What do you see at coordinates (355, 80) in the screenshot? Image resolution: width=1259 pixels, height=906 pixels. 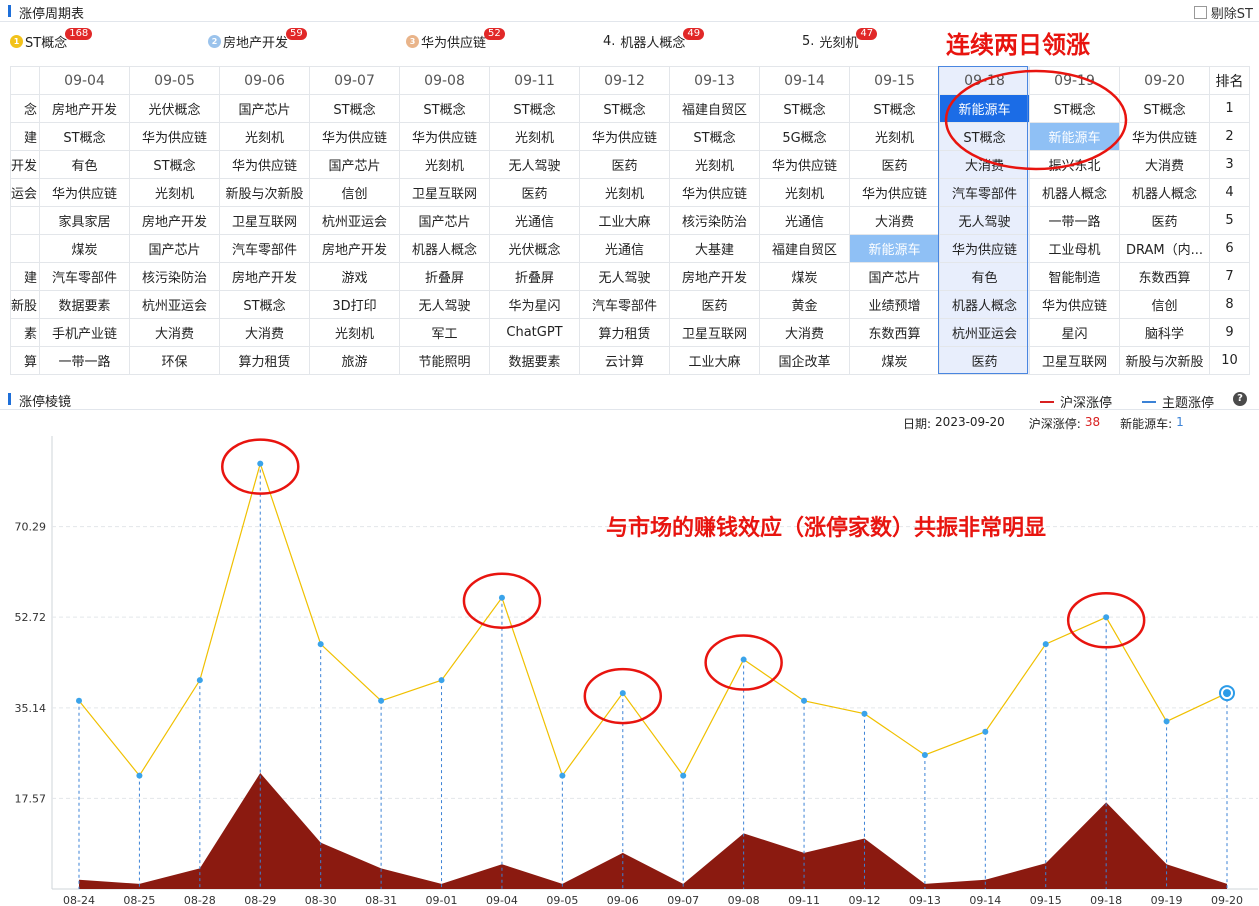 I see `date-column-header: 09-07` at bounding box center [355, 80].